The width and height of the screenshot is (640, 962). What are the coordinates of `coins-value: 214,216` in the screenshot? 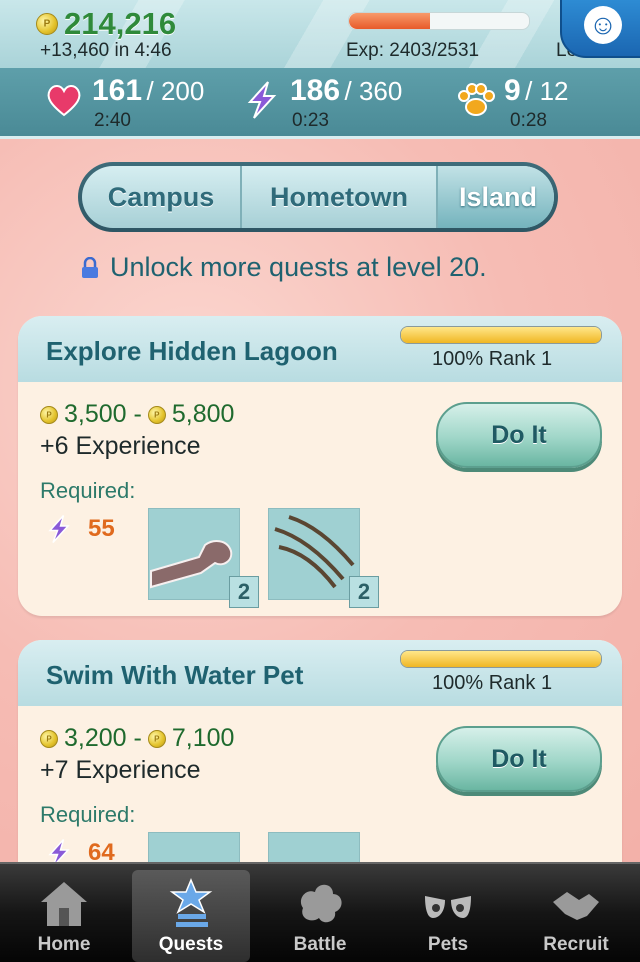 It's located at (120, 23).